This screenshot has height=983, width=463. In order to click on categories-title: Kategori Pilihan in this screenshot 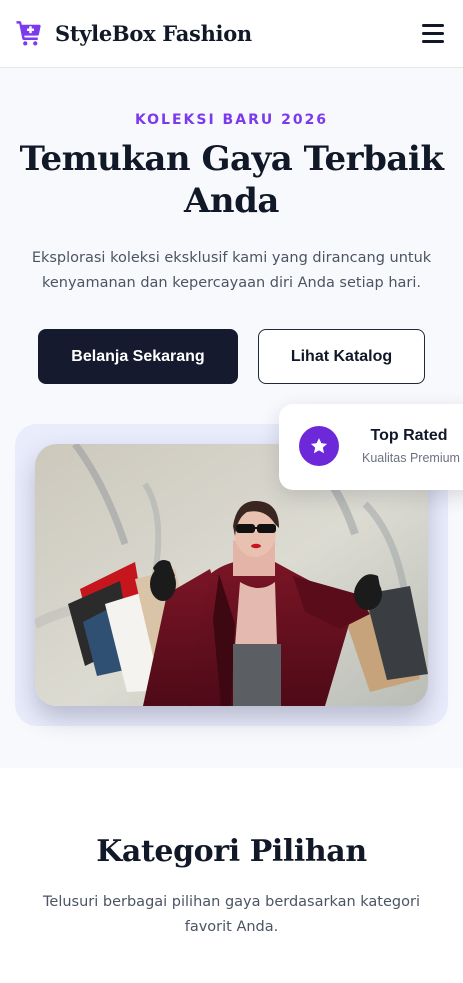, I will do `click(231, 851)`.